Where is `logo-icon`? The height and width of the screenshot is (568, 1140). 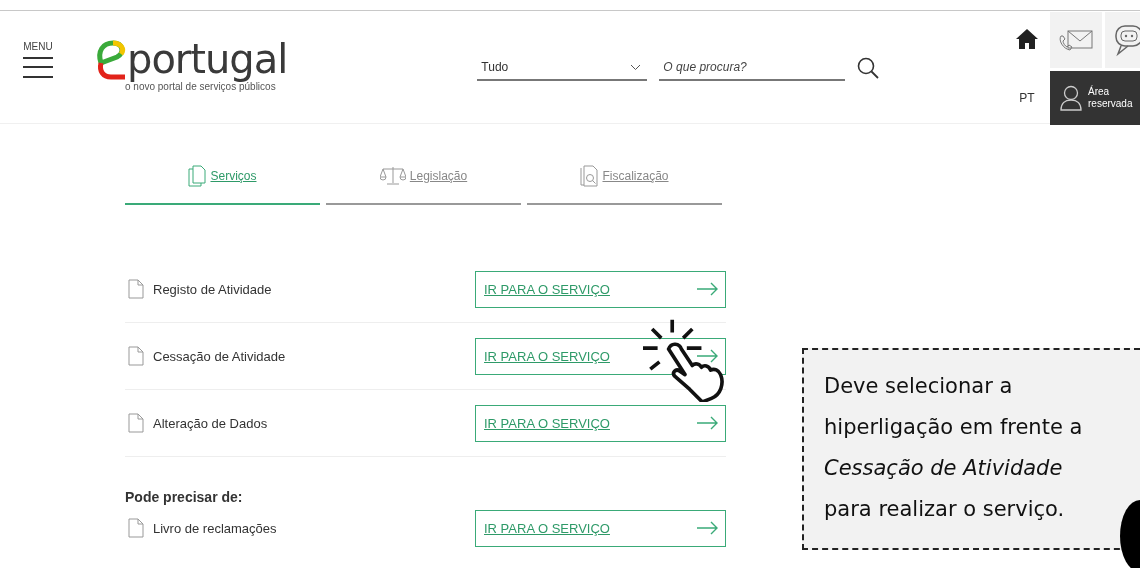
logo-icon is located at coordinates (111, 60).